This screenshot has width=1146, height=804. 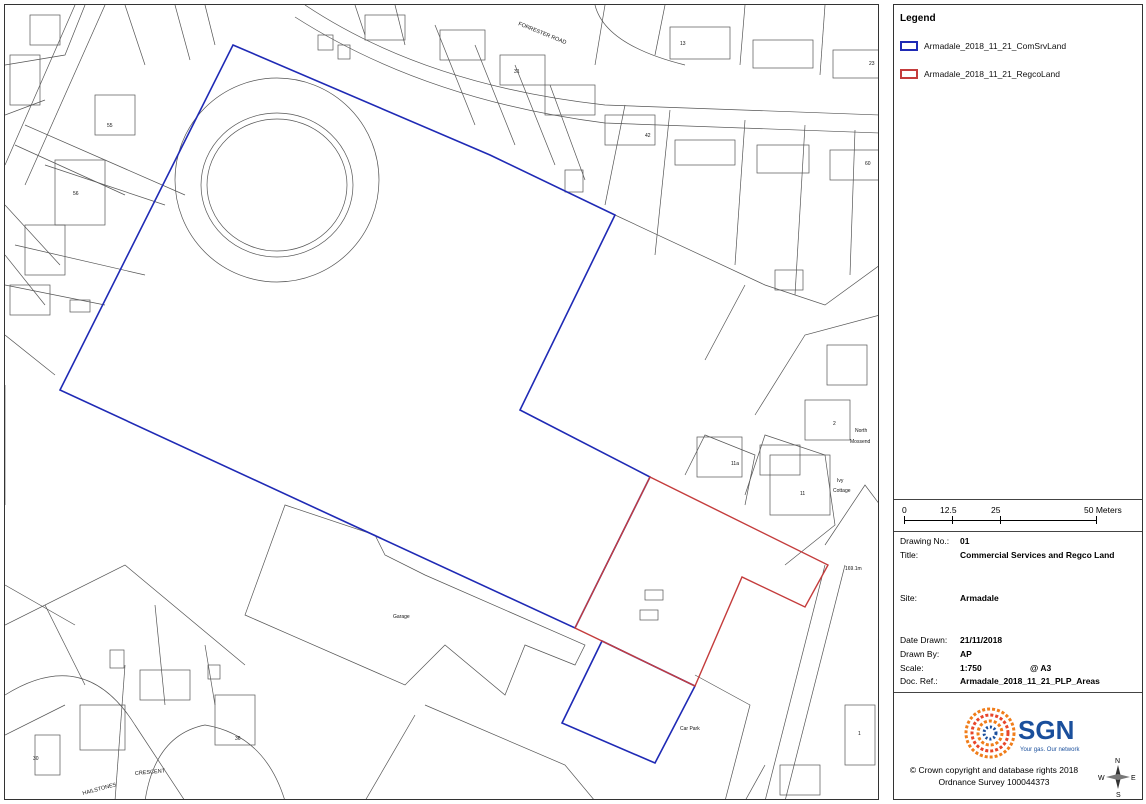 What do you see at coordinates (401, 617) in the screenshot?
I see `label-garage: Garage` at bounding box center [401, 617].